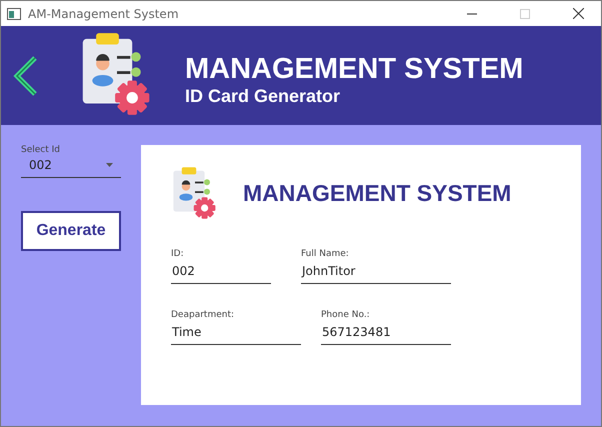 Image resolution: width=602 pixels, height=427 pixels. What do you see at coordinates (71, 231) in the screenshot?
I see `generate-button: Generate` at bounding box center [71, 231].